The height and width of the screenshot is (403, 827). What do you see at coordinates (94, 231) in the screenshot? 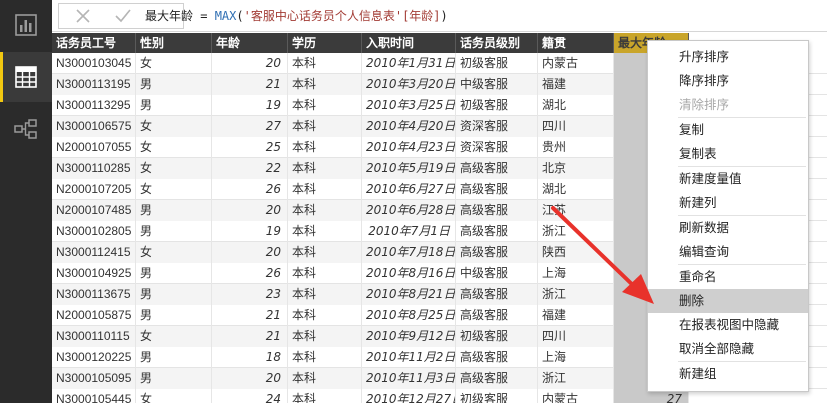
I see `cell-employee-id: N3000102805` at bounding box center [94, 231].